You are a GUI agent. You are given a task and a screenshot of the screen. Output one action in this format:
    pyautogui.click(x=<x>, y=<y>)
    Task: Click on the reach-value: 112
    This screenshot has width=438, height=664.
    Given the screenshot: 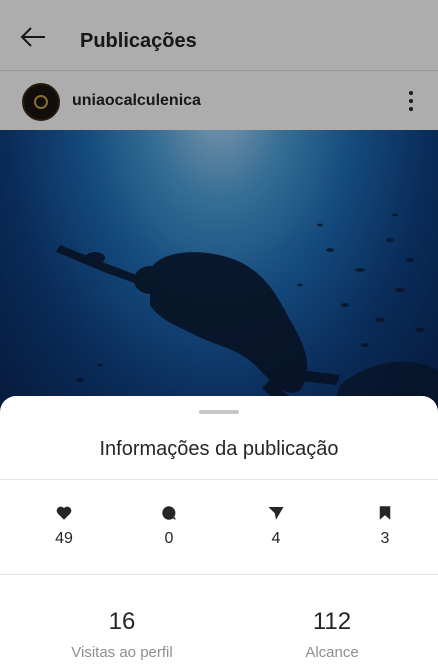 What is the action you would take?
    pyautogui.click(x=332, y=621)
    